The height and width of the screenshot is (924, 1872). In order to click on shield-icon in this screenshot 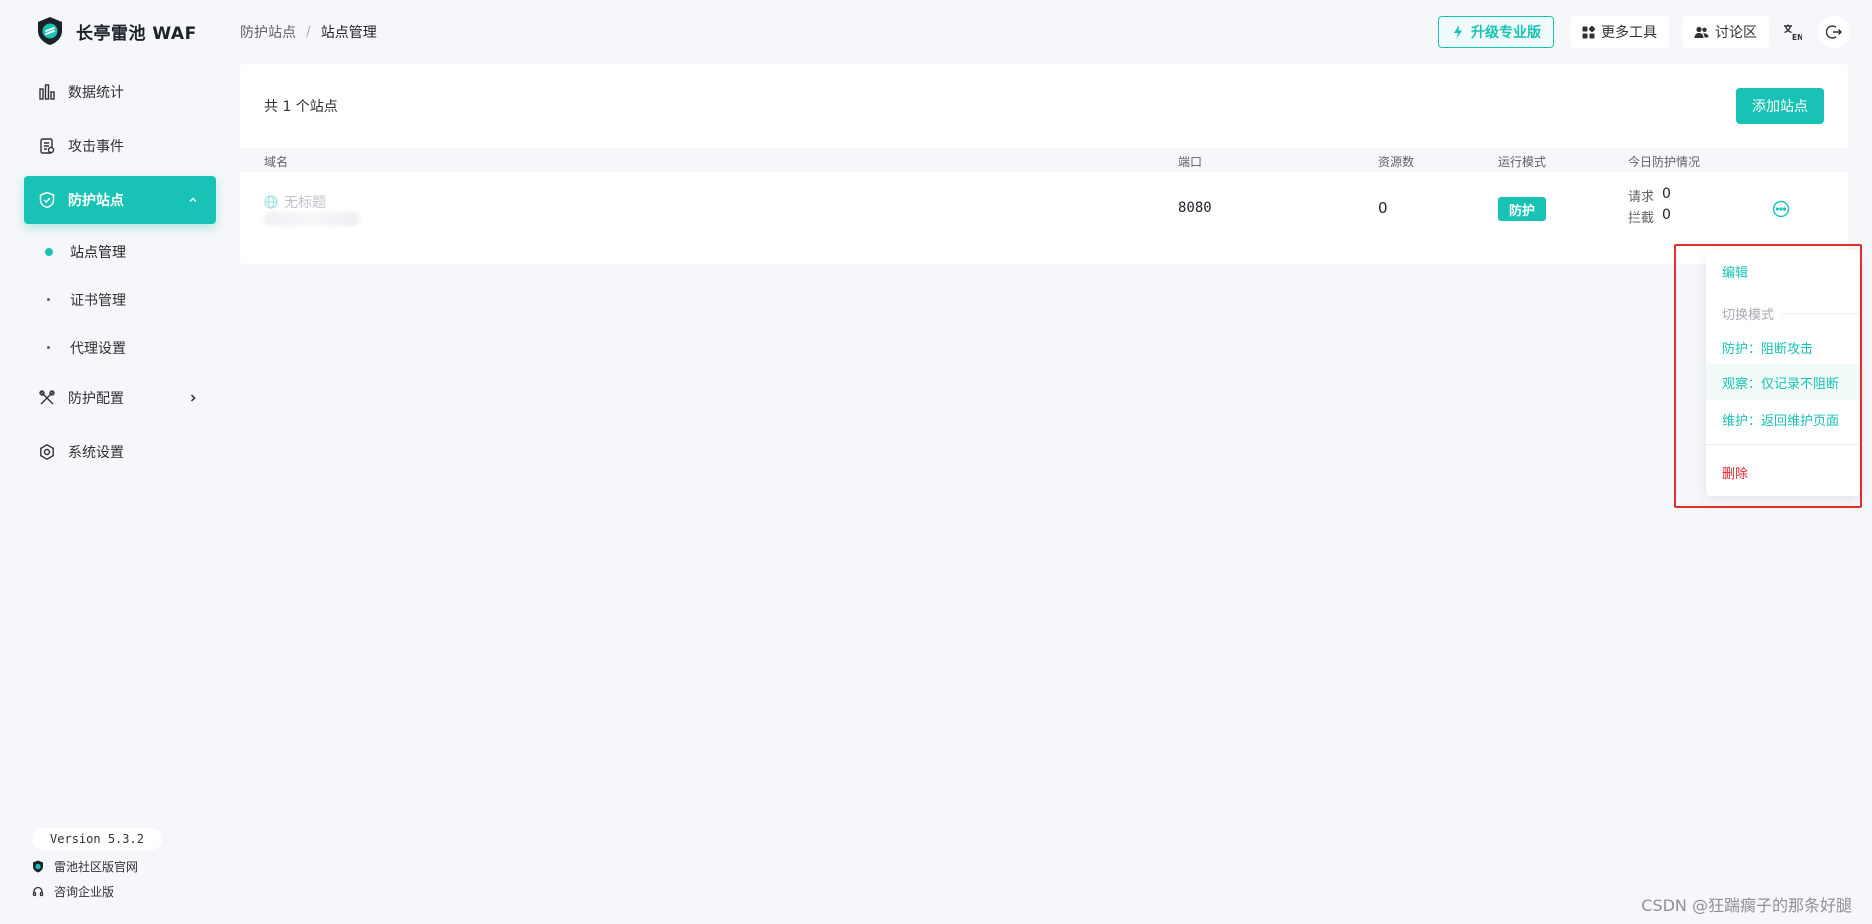, I will do `click(47, 200)`.